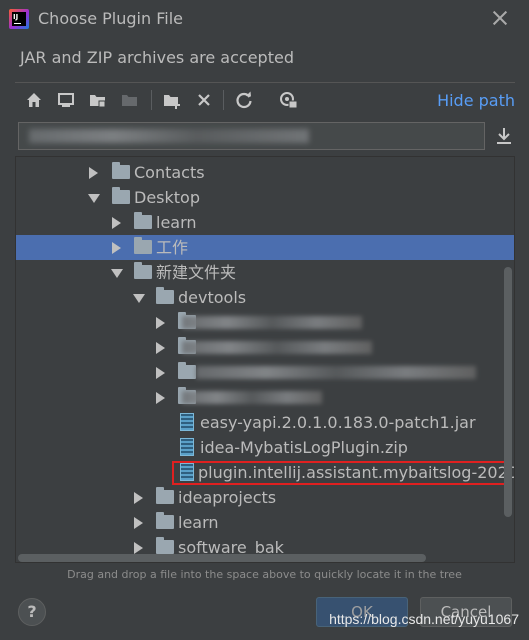  I want to click on tree-row-selected: 工作, so click(265, 247).